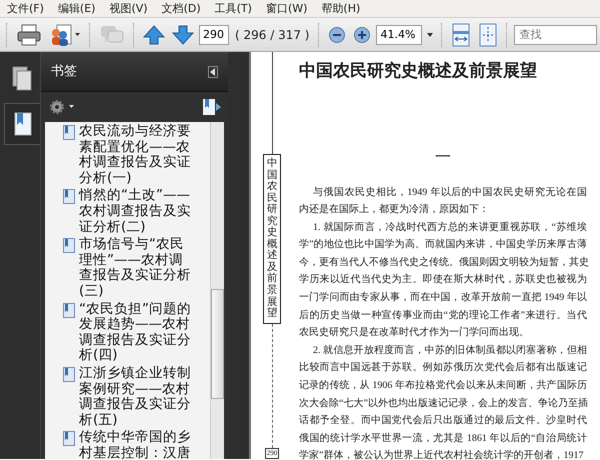 This screenshot has height=460, width=600. Describe the element at coordinates (443, 315) in the screenshot. I see `text-line: 后的历史当做一种宣传事业而由“党的理论工作者”来进行。当代` at that location.